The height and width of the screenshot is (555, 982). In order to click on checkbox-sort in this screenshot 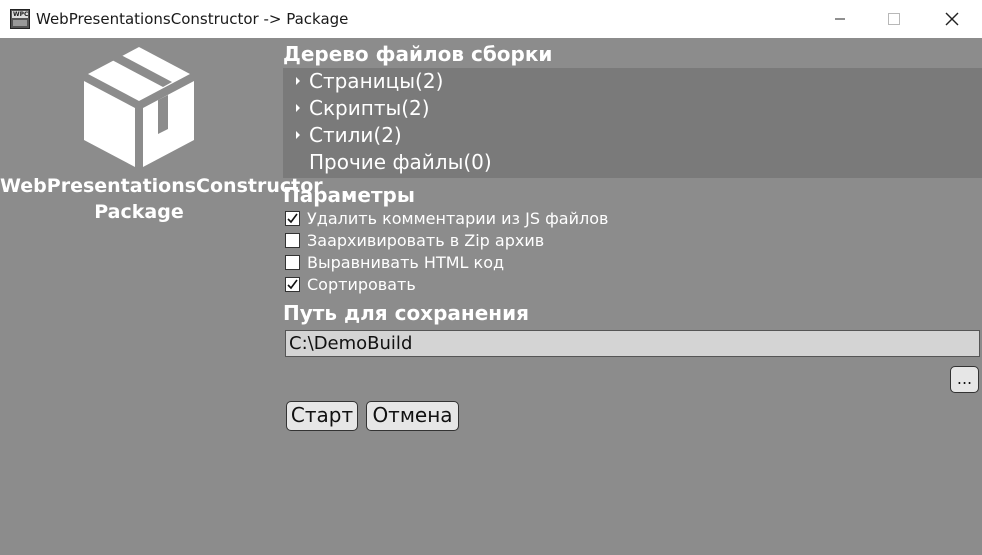, I will do `click(292, 284)`.